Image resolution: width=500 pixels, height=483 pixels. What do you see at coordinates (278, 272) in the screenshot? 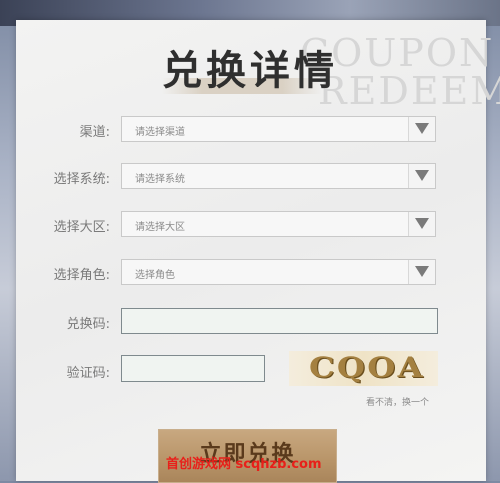
I see `role-select: 选择角色` at bounding box center [278, 272].